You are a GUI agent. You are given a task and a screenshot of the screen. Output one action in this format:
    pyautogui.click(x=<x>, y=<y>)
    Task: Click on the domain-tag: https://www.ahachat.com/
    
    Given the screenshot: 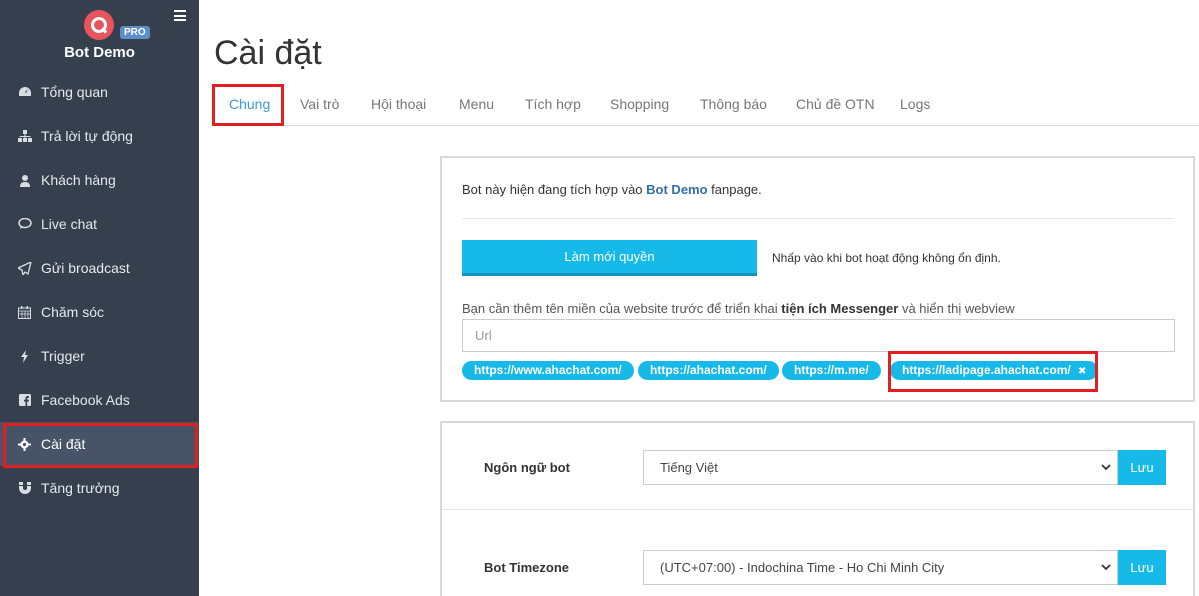 What is the action you would take?
    pyautogui.click(x=548, y=370)
    